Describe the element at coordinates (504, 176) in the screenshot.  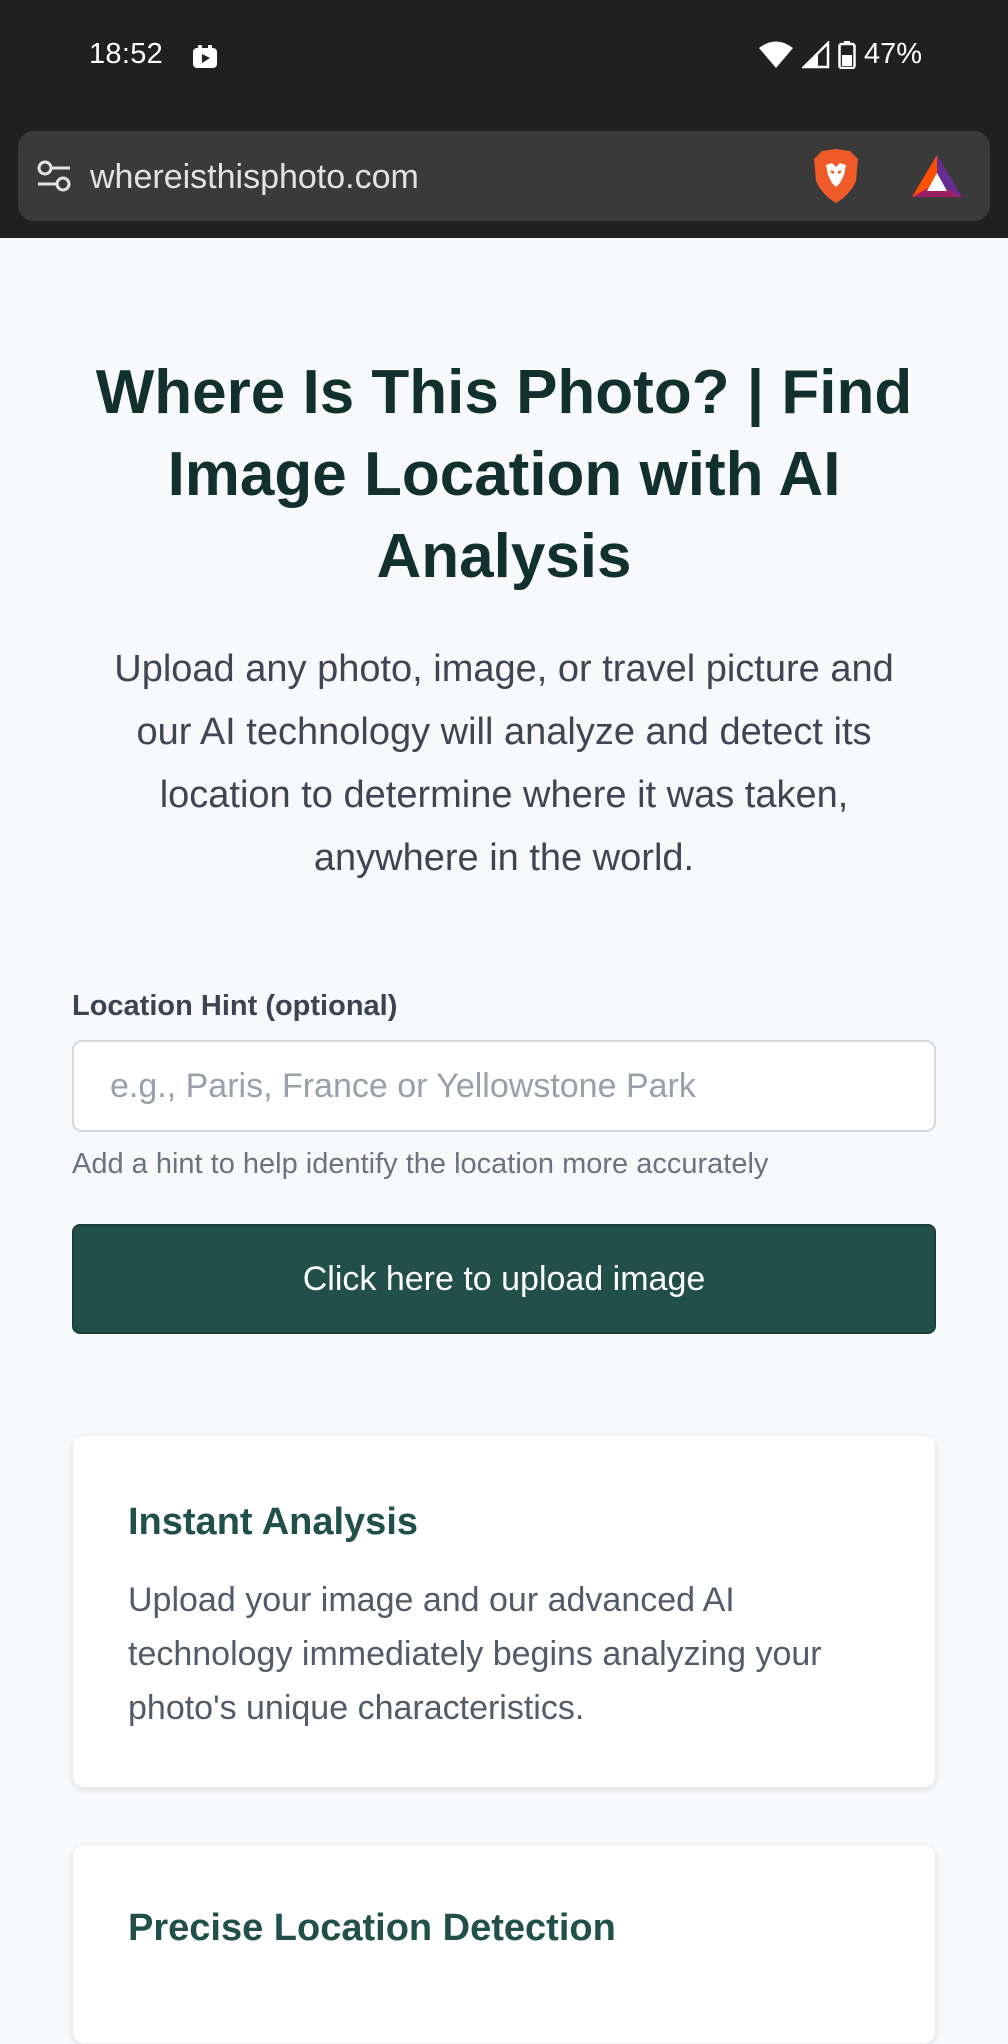
I see `address-bar: whereisthisphoto.com` at that location.